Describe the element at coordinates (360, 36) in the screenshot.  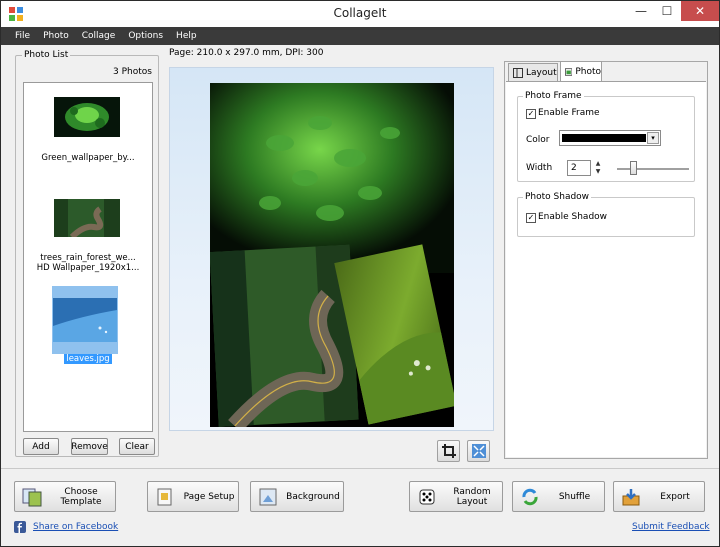
I see `menu-bar: File Photo Collage Options Help` at that location.